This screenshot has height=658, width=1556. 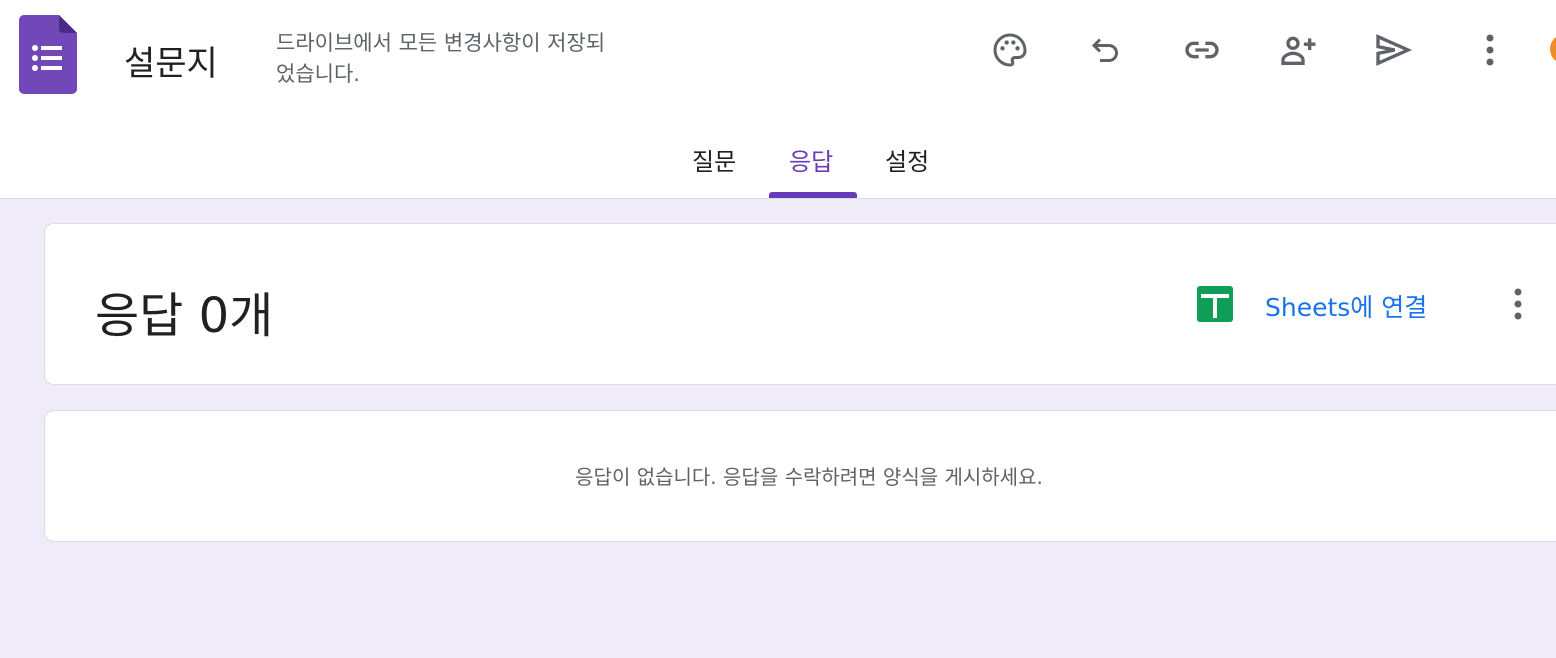 I want to click on tab-responses: 응답, so click(x=811, y=159).